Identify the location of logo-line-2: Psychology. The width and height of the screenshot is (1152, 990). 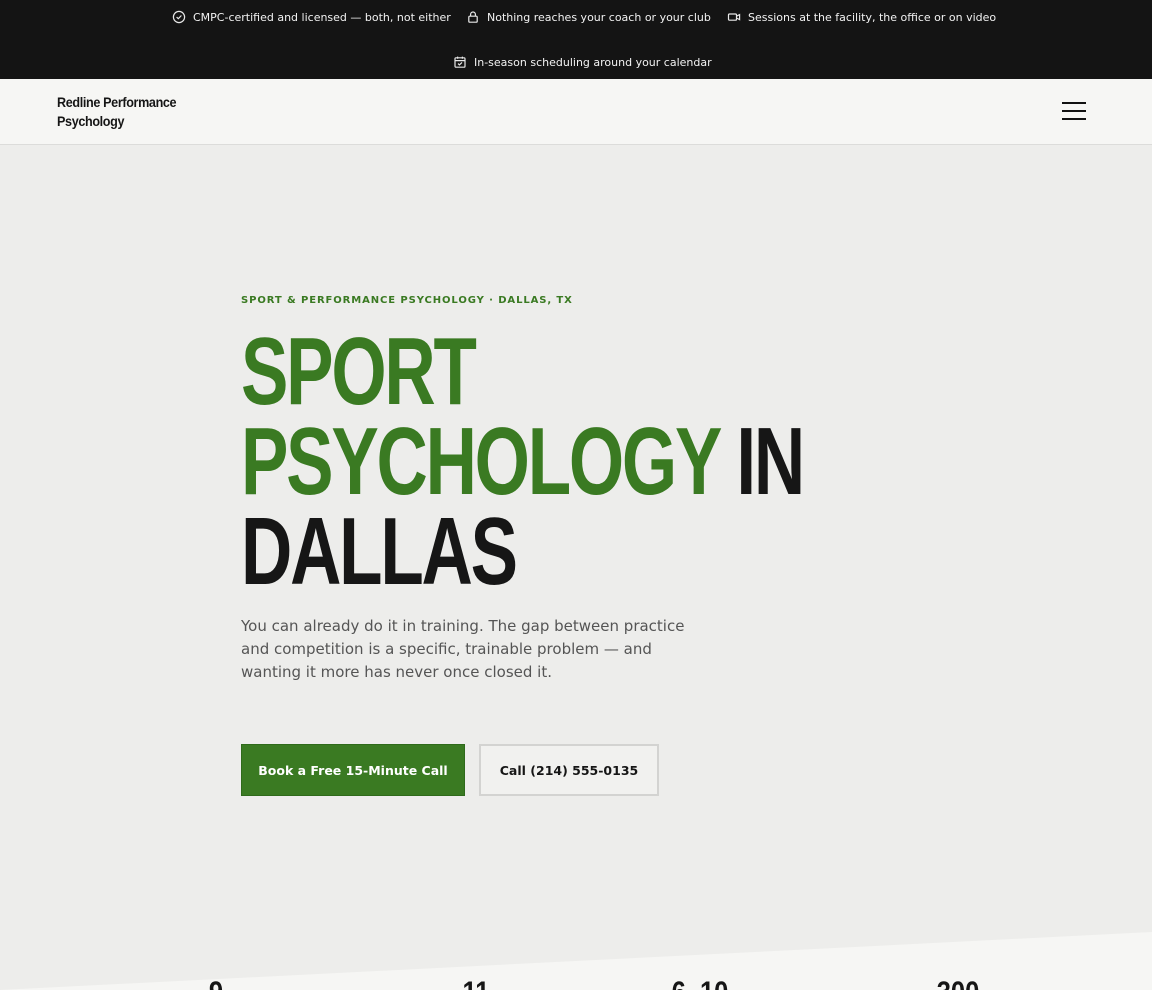
(91, 121).